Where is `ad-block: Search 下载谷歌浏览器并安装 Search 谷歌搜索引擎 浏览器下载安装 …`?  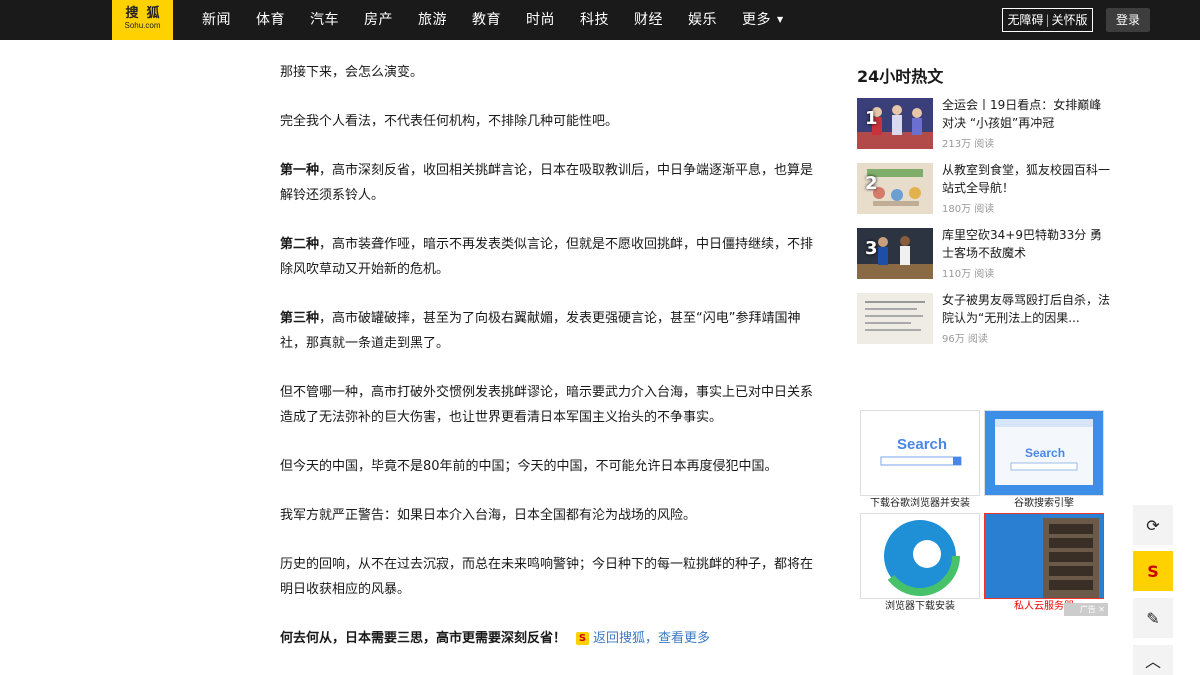
ad-block: Search 下载谷歌浏览器并安装 Search 谷歌搜索引擎 浏览器下载安装 … is located at coordinates (982, 512).